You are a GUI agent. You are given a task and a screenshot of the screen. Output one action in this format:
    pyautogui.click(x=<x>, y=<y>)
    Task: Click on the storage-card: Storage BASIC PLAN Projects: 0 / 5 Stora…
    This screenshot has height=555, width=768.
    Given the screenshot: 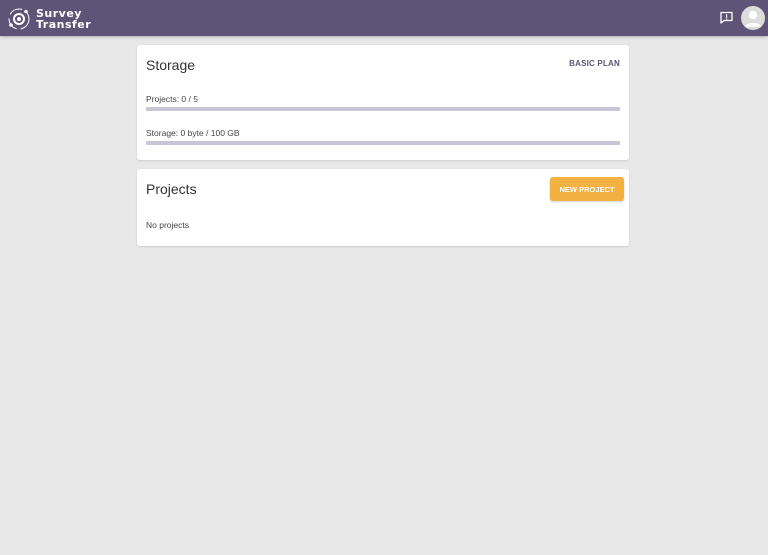 What is the action you would take?
    pyautogui.click(x=383, y=102)
    